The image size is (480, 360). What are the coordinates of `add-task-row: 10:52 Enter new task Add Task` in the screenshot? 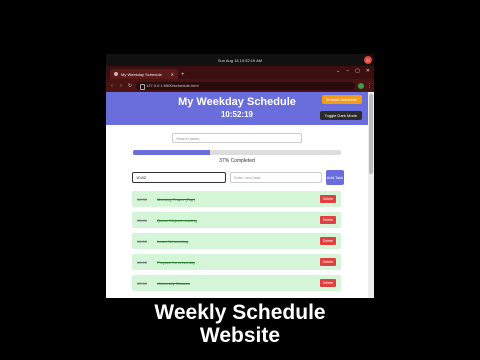 It's located at (250, 177).